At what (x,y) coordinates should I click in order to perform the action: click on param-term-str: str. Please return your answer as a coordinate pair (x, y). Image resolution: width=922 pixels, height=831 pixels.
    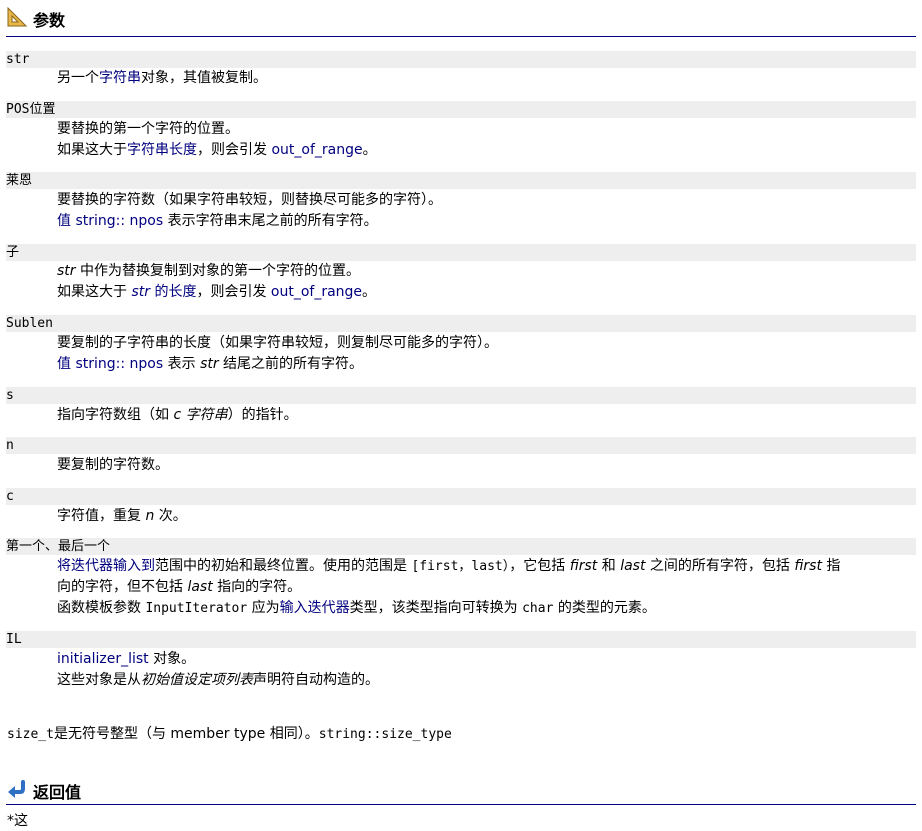
    Looking at the image, I should click on (461, 59).